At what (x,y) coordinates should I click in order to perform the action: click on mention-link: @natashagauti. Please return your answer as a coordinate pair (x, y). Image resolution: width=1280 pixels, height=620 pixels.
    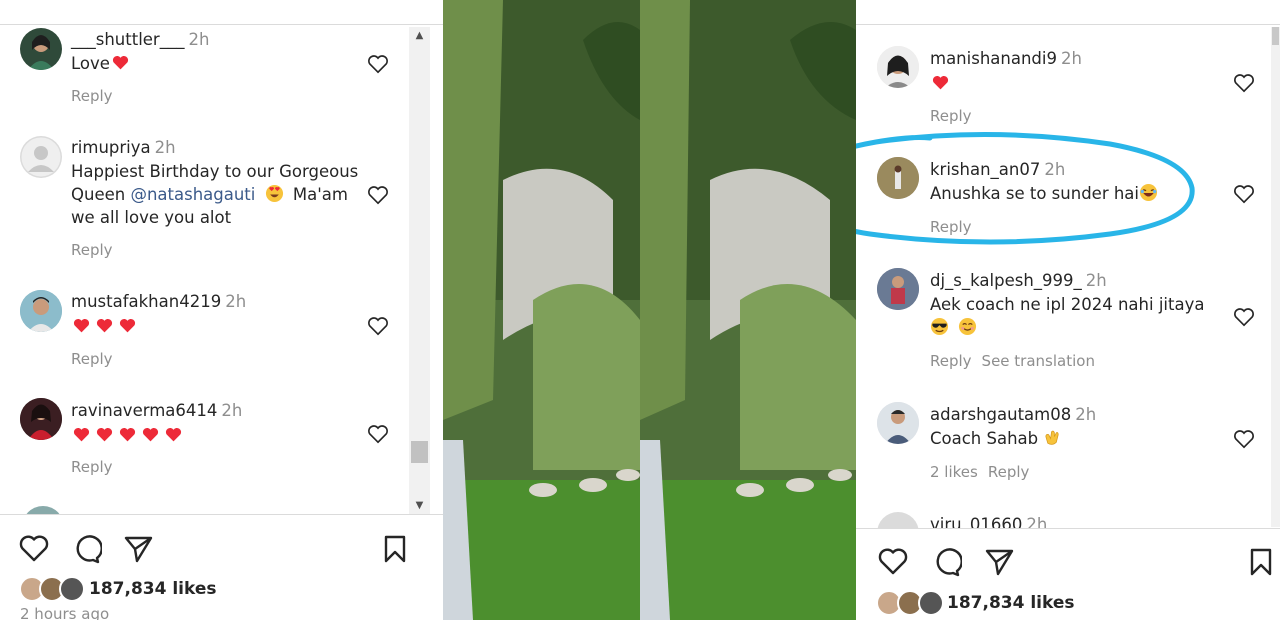
    Looking at the image, I should click on (192, 194).